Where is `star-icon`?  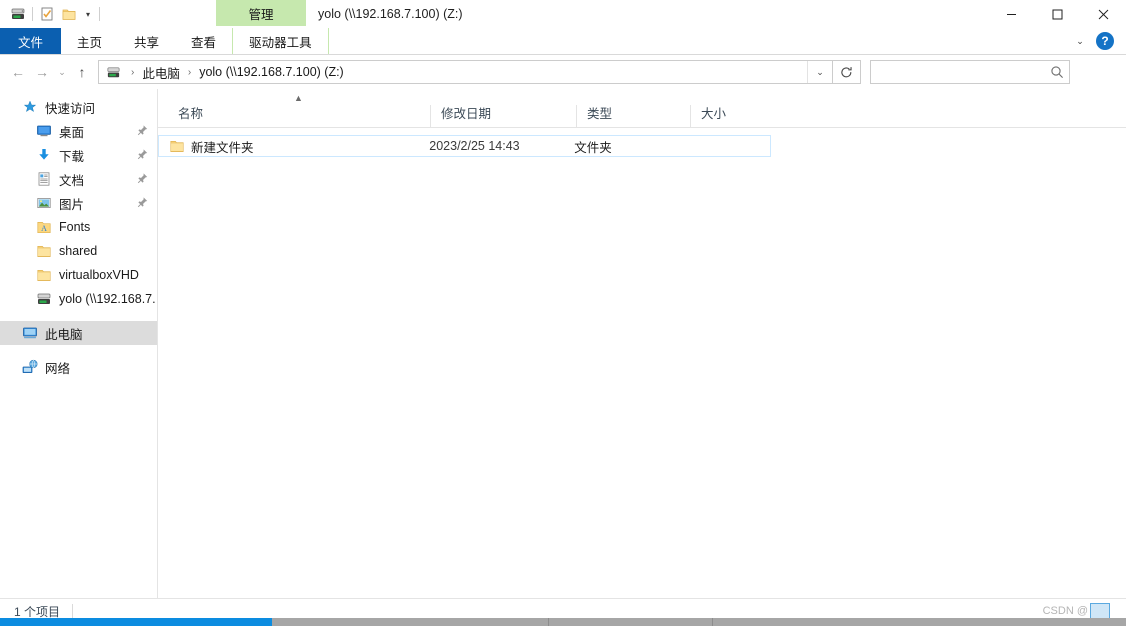 star-icon is located at coordinates (30, 107).